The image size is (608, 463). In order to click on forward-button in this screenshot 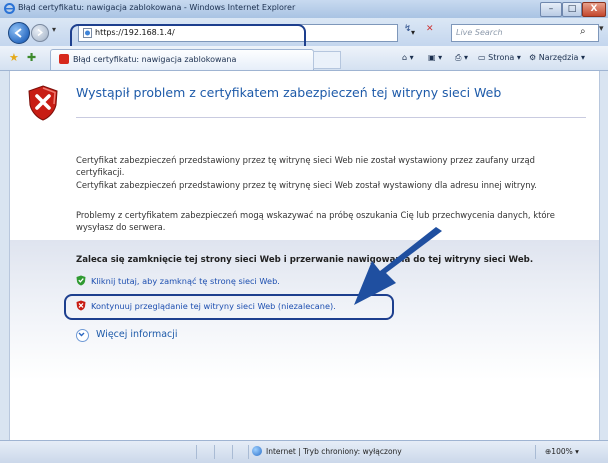, I will do `click(40, 33)`.